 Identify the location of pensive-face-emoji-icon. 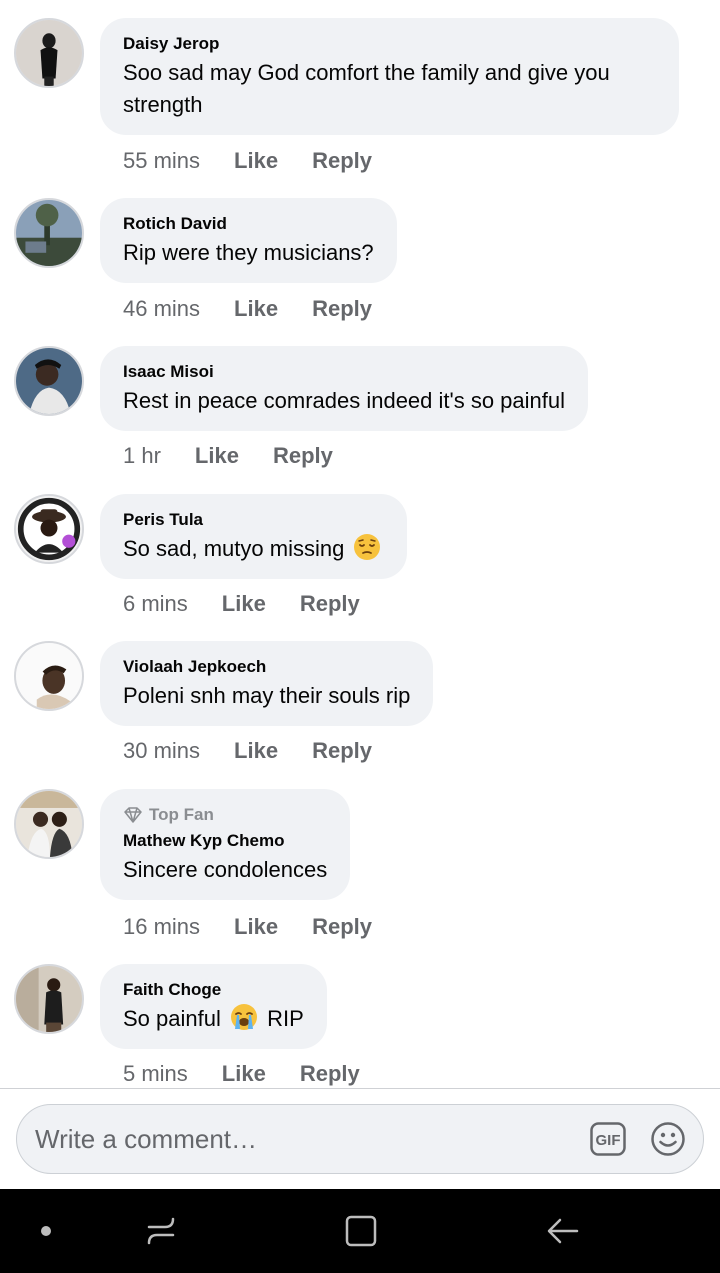
(367, 547).